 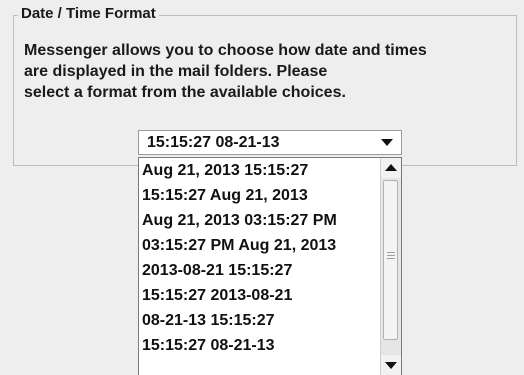 I want to click on scroll-down-button, so click(x=391, y=365).